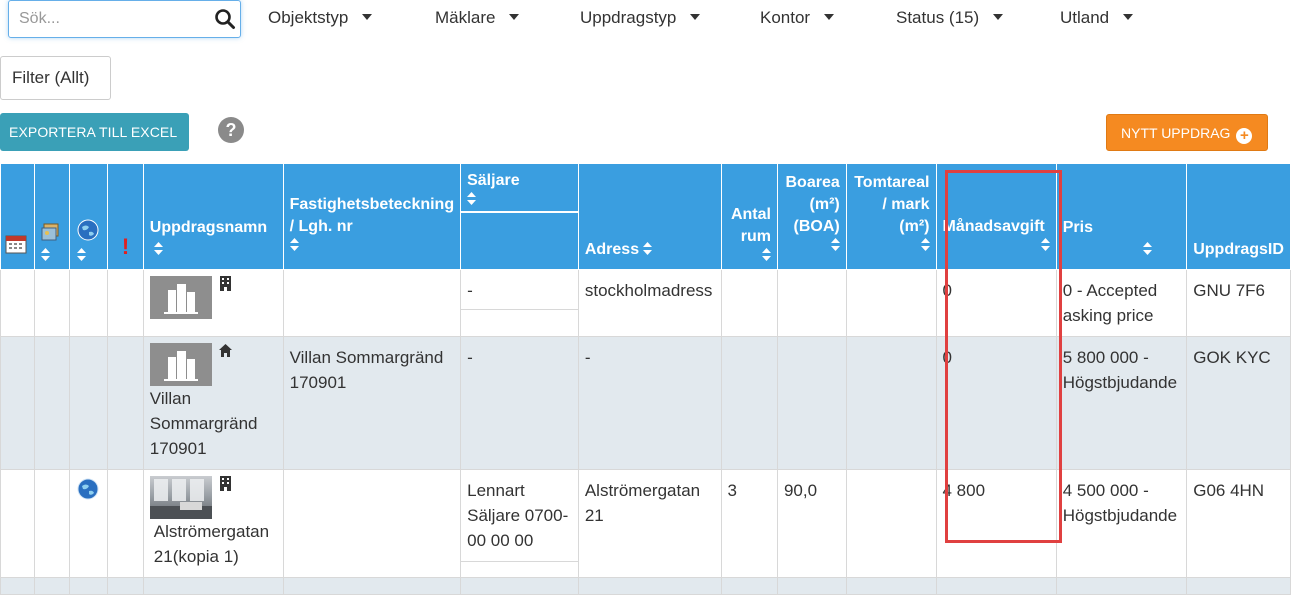  I want to click on filter-label: Uppdragstyp, so click(628, 17).